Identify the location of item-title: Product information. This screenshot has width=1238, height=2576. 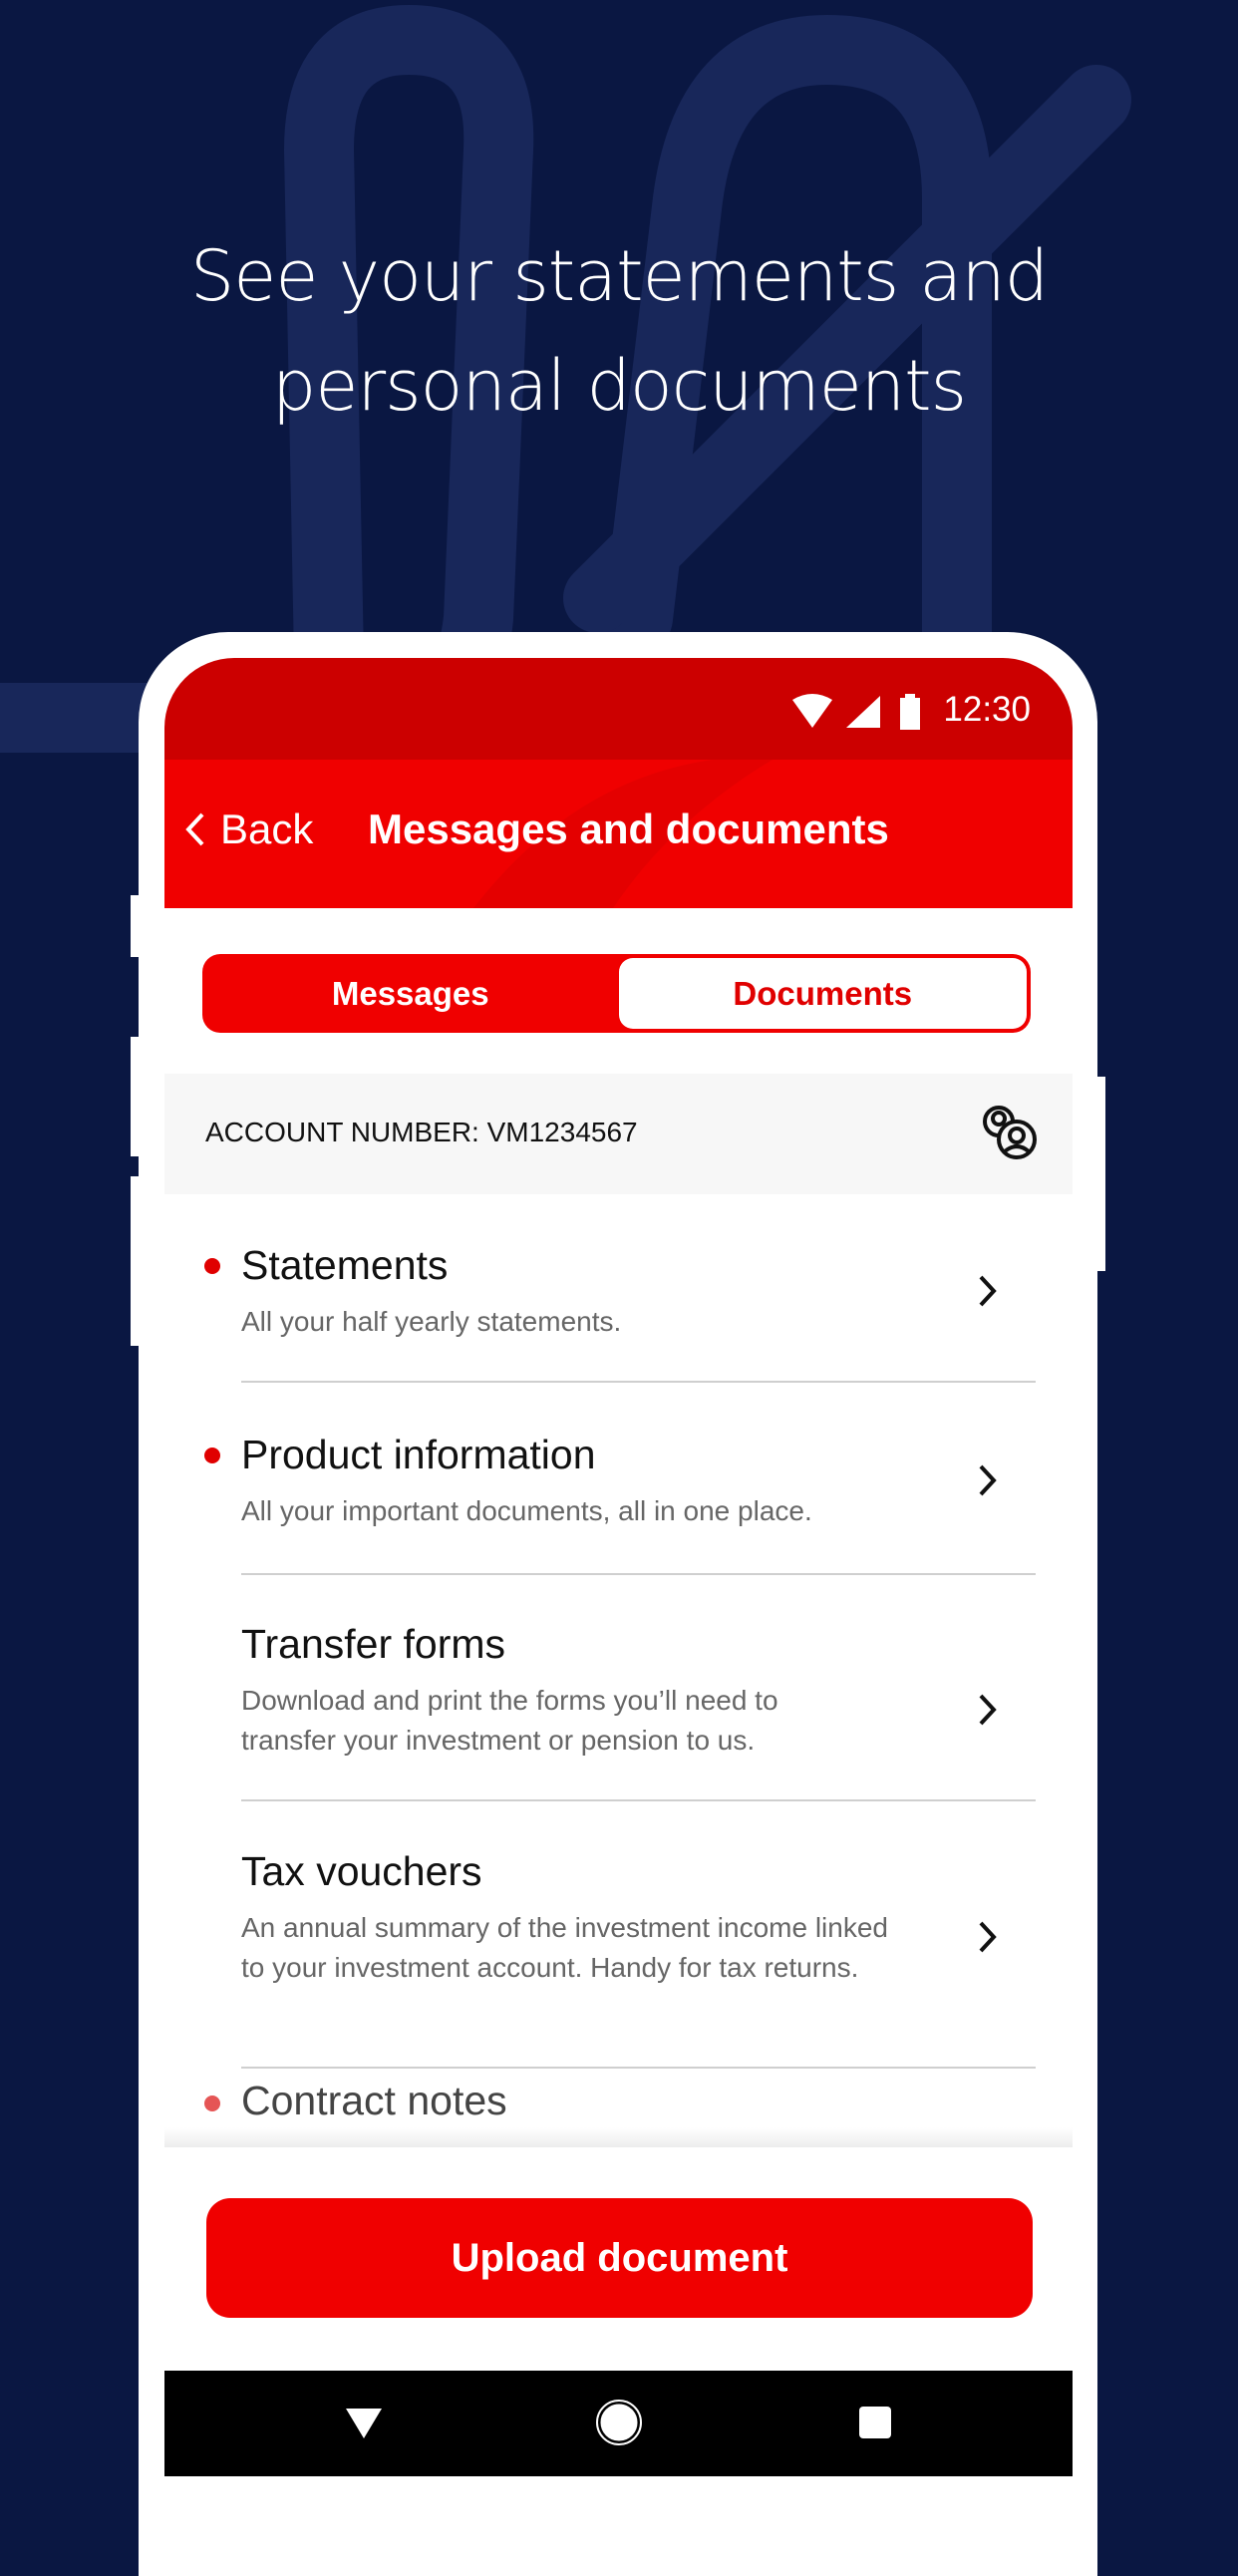
(418, 1454).